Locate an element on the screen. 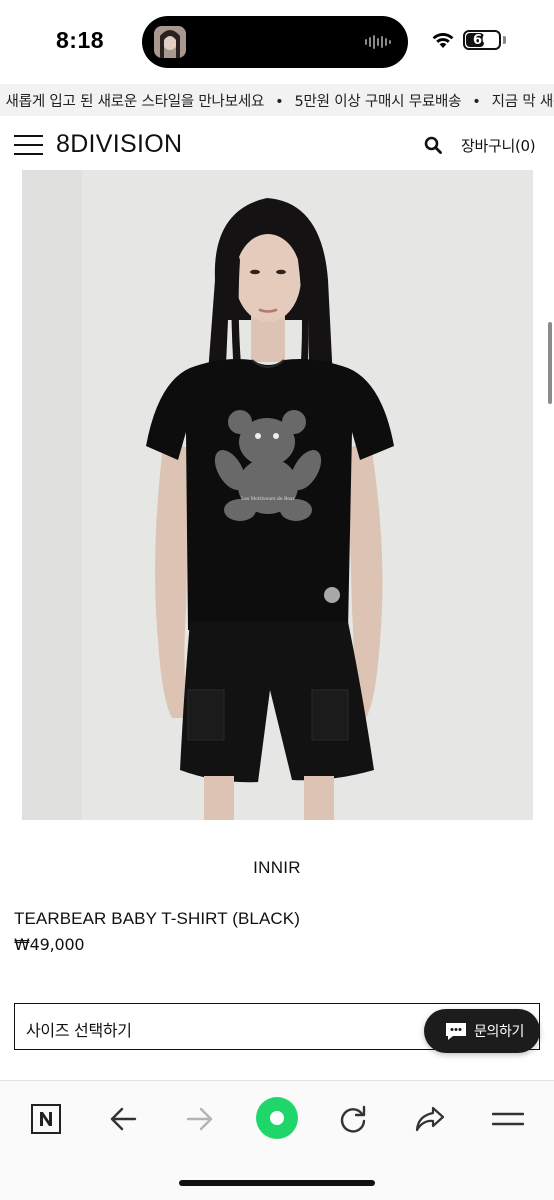 The height and width of the screenshot is (1200, 554). home-indicator is located at coordinates (277, 1183).